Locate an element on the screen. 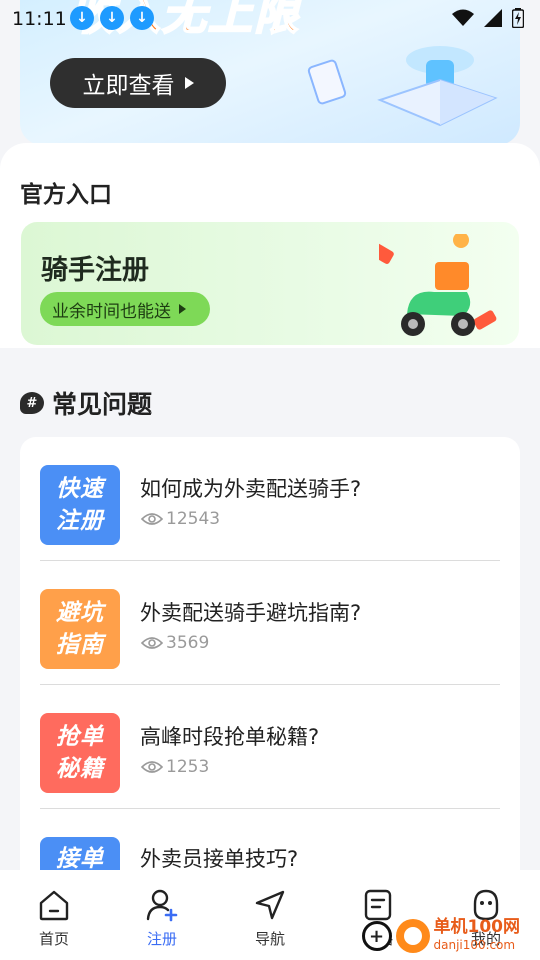 Image resolution: width=540 pixels, height=960 pixels. home-icon is located at coordinates (54, 905).